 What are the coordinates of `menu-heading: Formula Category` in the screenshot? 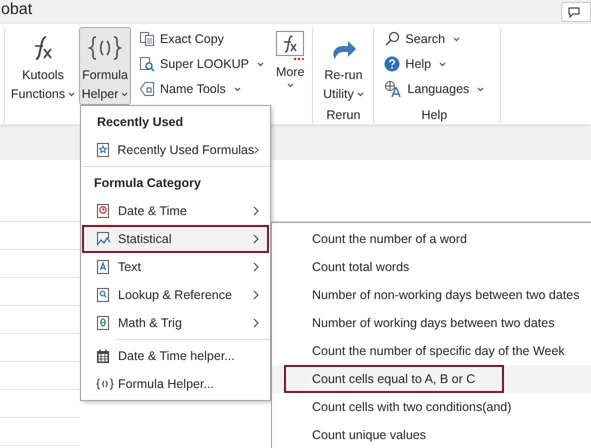 It's located at (147, 183).